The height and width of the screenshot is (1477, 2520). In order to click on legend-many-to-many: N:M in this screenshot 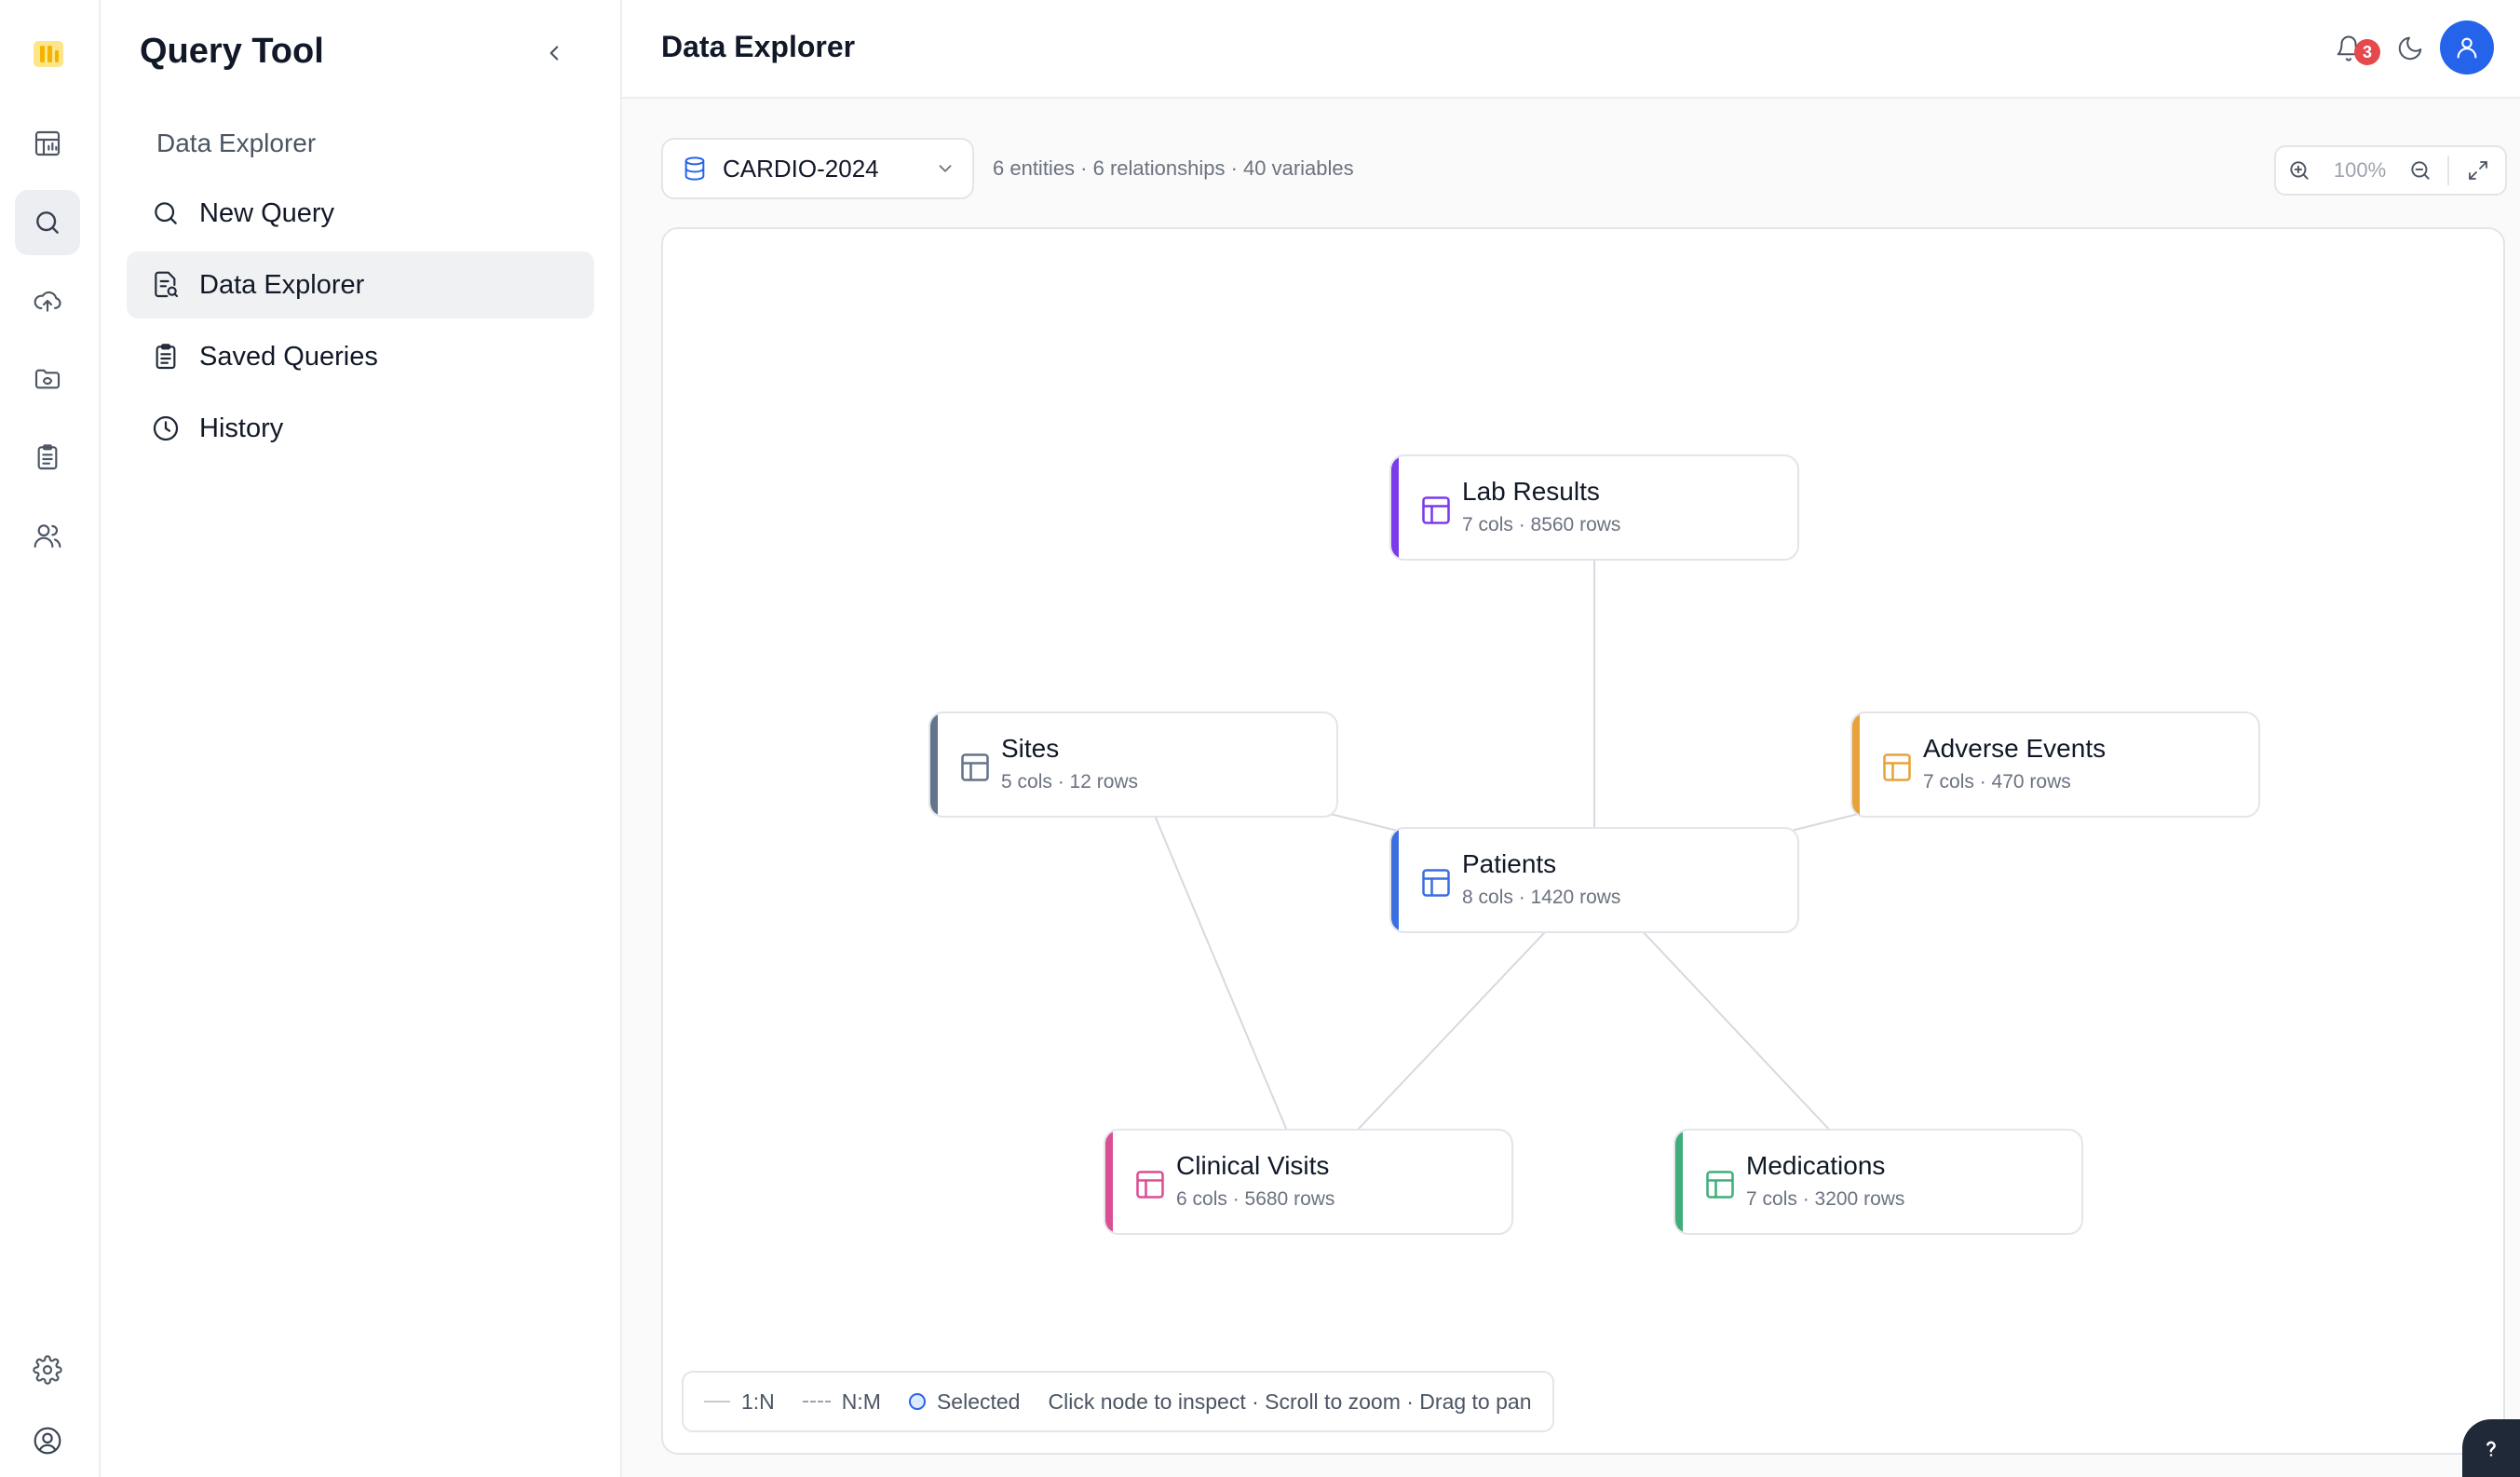, I will do `click(841, 1402)`.